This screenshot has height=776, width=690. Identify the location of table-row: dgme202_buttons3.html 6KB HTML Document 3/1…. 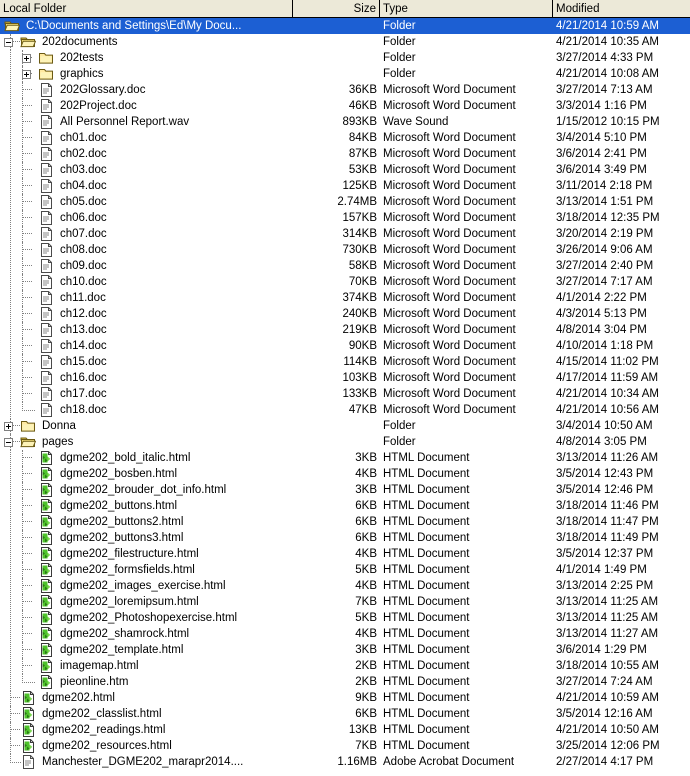
(345, 538).